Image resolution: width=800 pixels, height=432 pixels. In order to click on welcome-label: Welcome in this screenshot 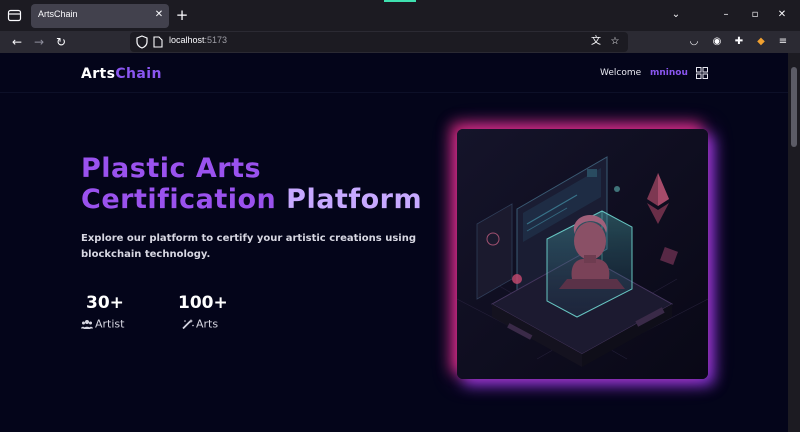, I will do `click(621, 73)`.